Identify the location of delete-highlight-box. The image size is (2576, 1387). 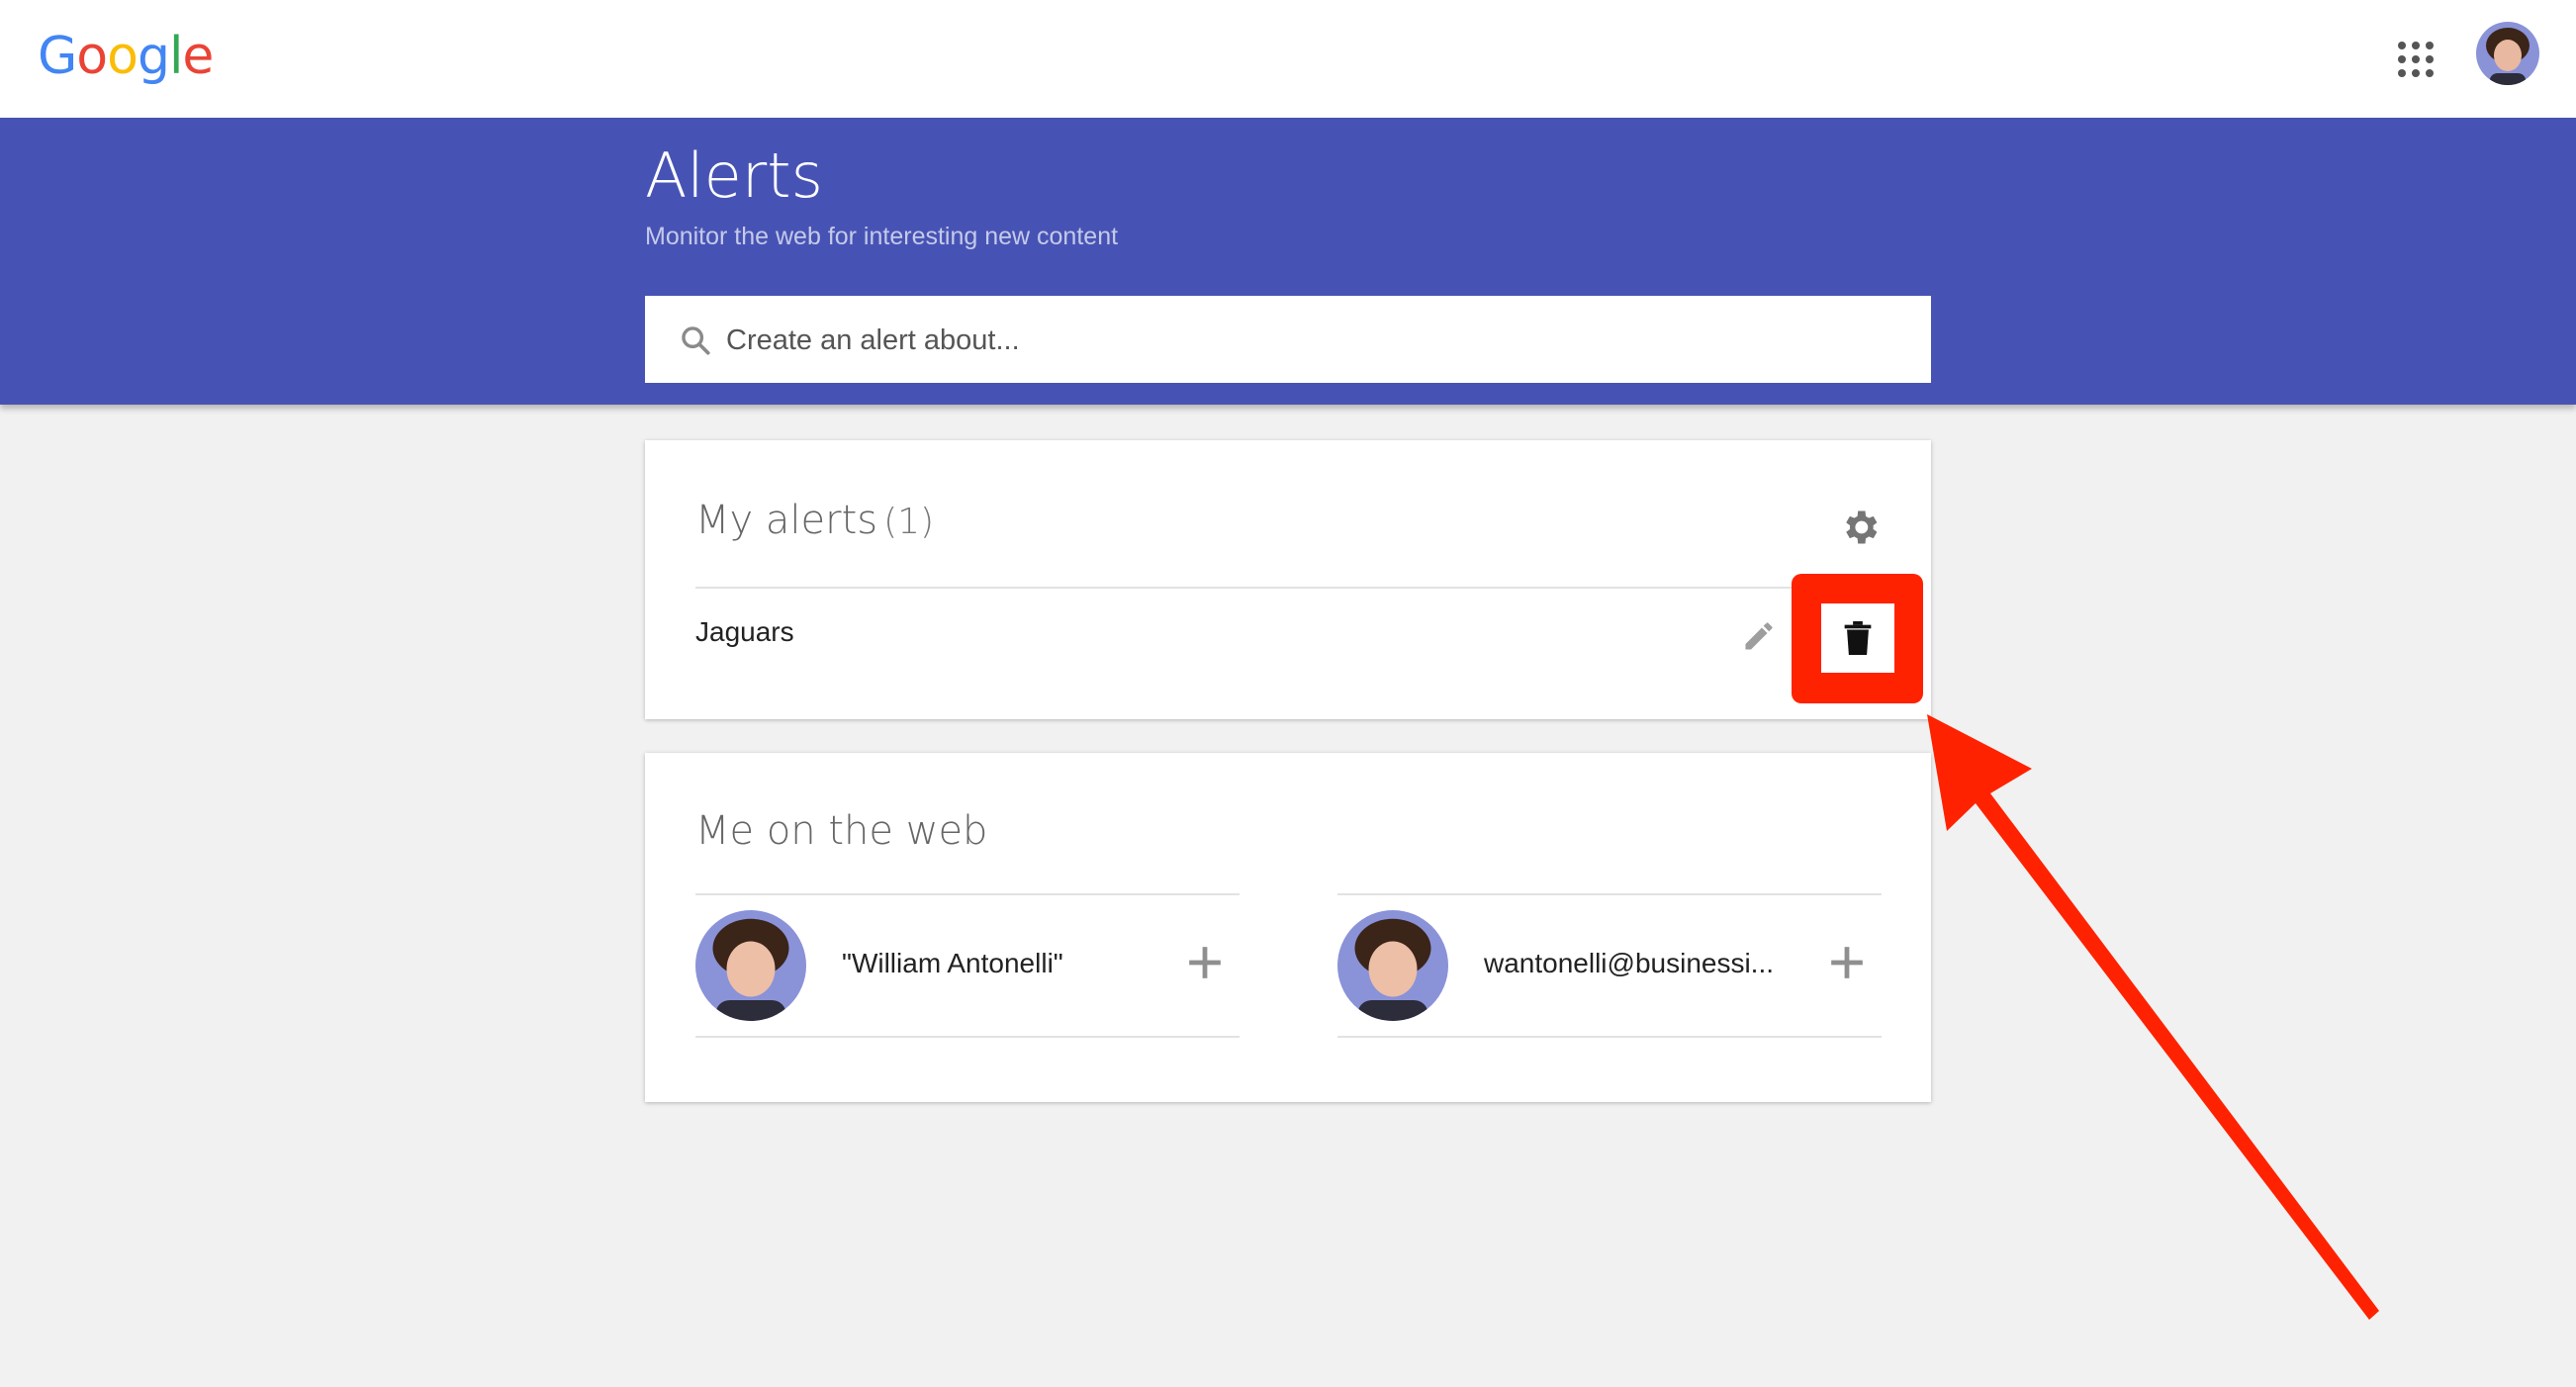
(1858, 638).